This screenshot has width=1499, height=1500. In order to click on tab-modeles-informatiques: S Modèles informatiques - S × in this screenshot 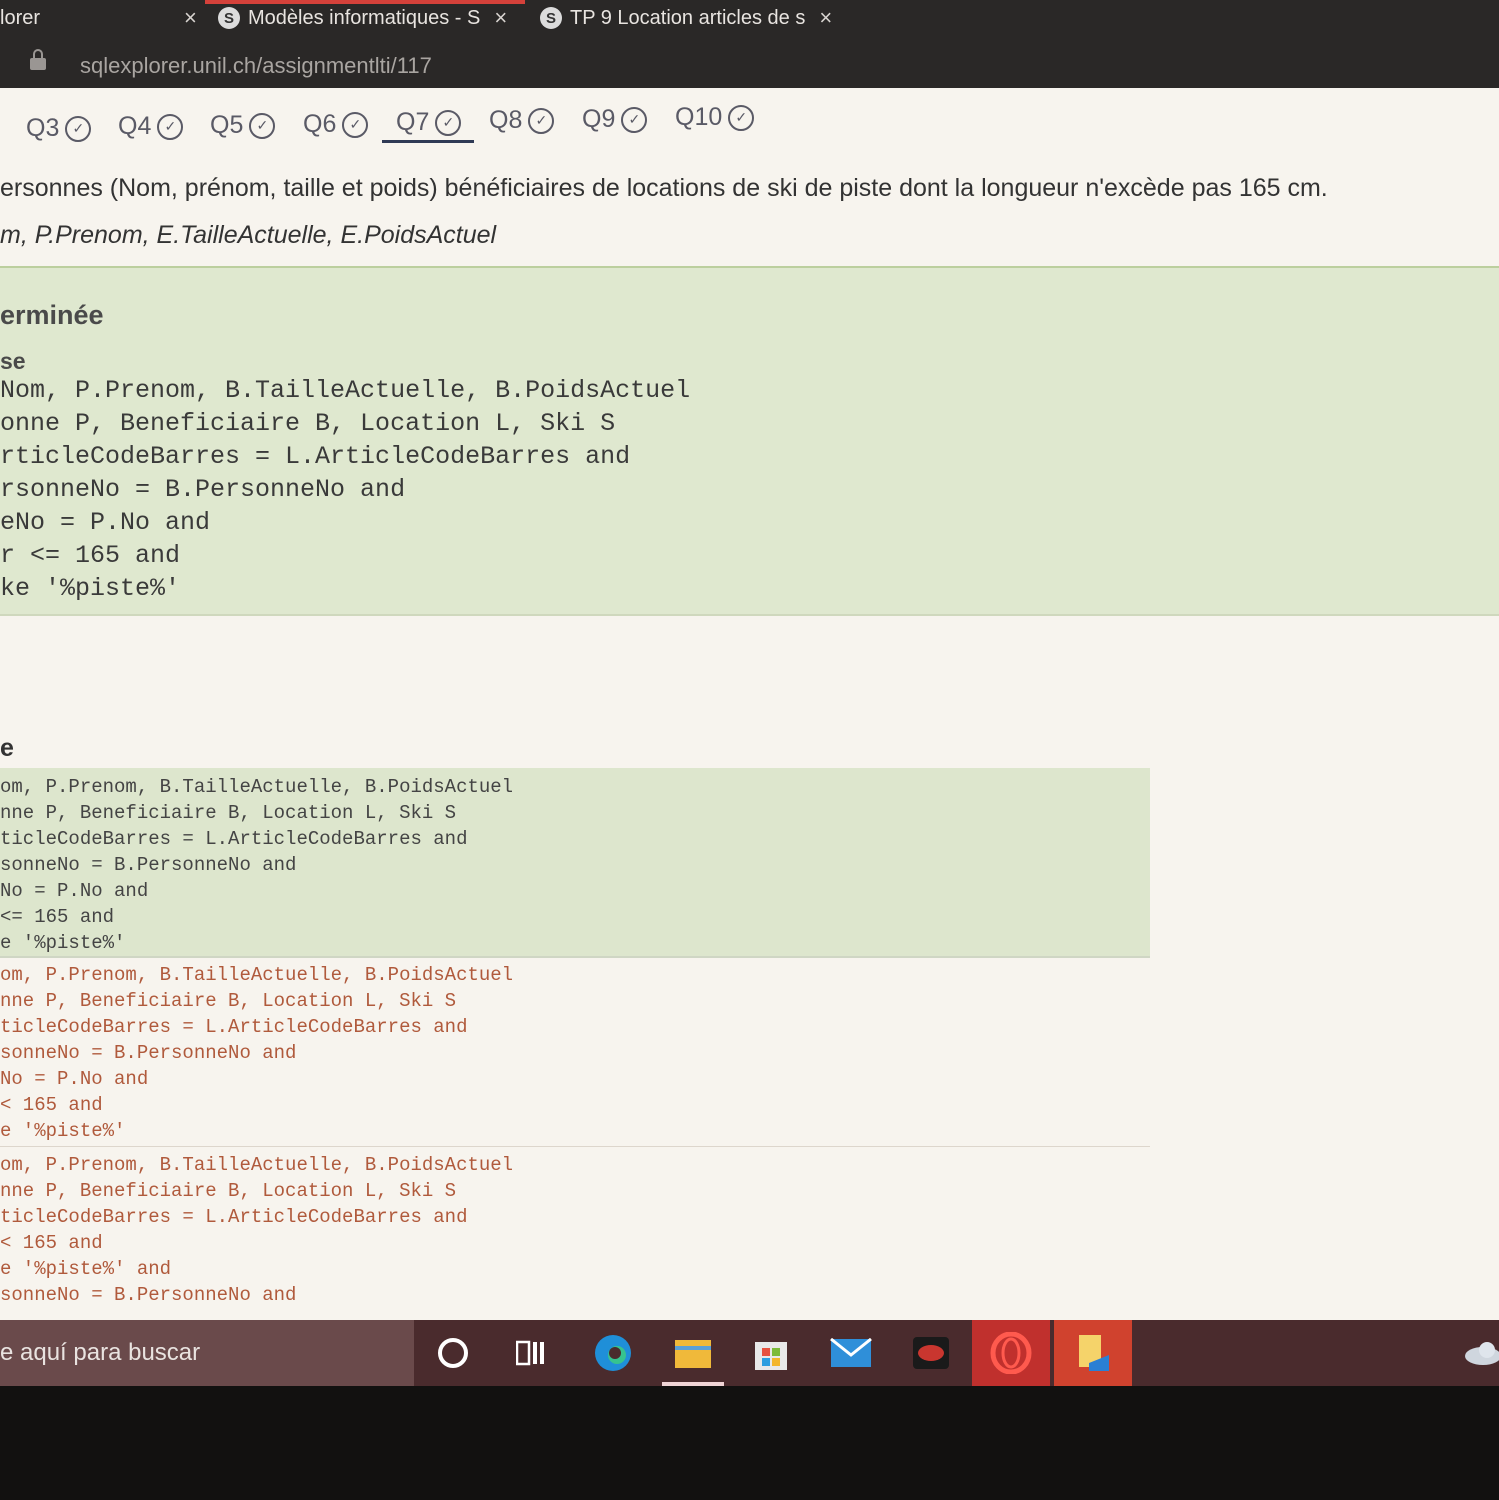, I will do `click(370, 18)`.